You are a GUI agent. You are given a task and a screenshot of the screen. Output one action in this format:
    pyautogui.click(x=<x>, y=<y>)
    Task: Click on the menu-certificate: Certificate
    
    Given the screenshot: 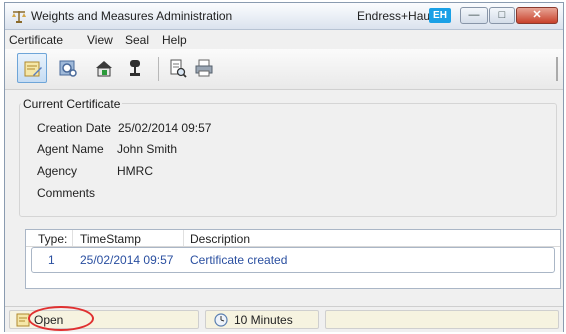 What is the action you would take?
    pyautogui.click(x=36, y=40)
    